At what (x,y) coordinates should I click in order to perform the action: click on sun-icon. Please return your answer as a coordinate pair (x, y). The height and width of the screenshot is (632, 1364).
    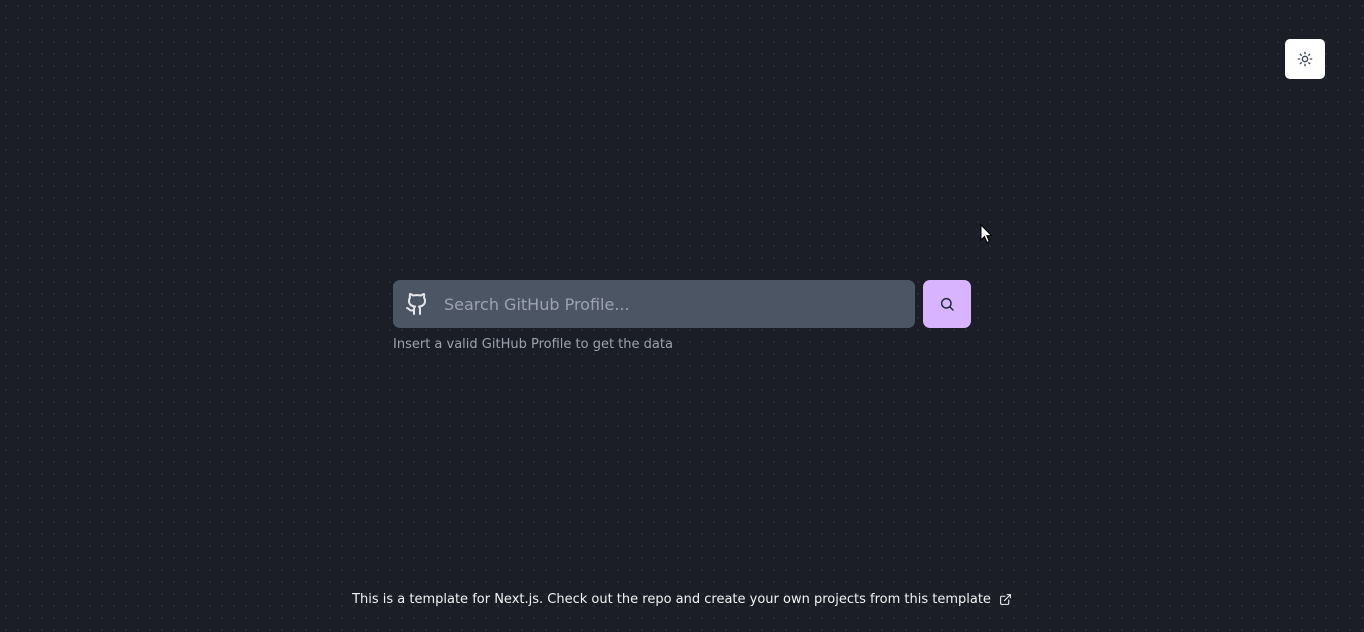
    Looking at the image, I should click on (1305, 59).